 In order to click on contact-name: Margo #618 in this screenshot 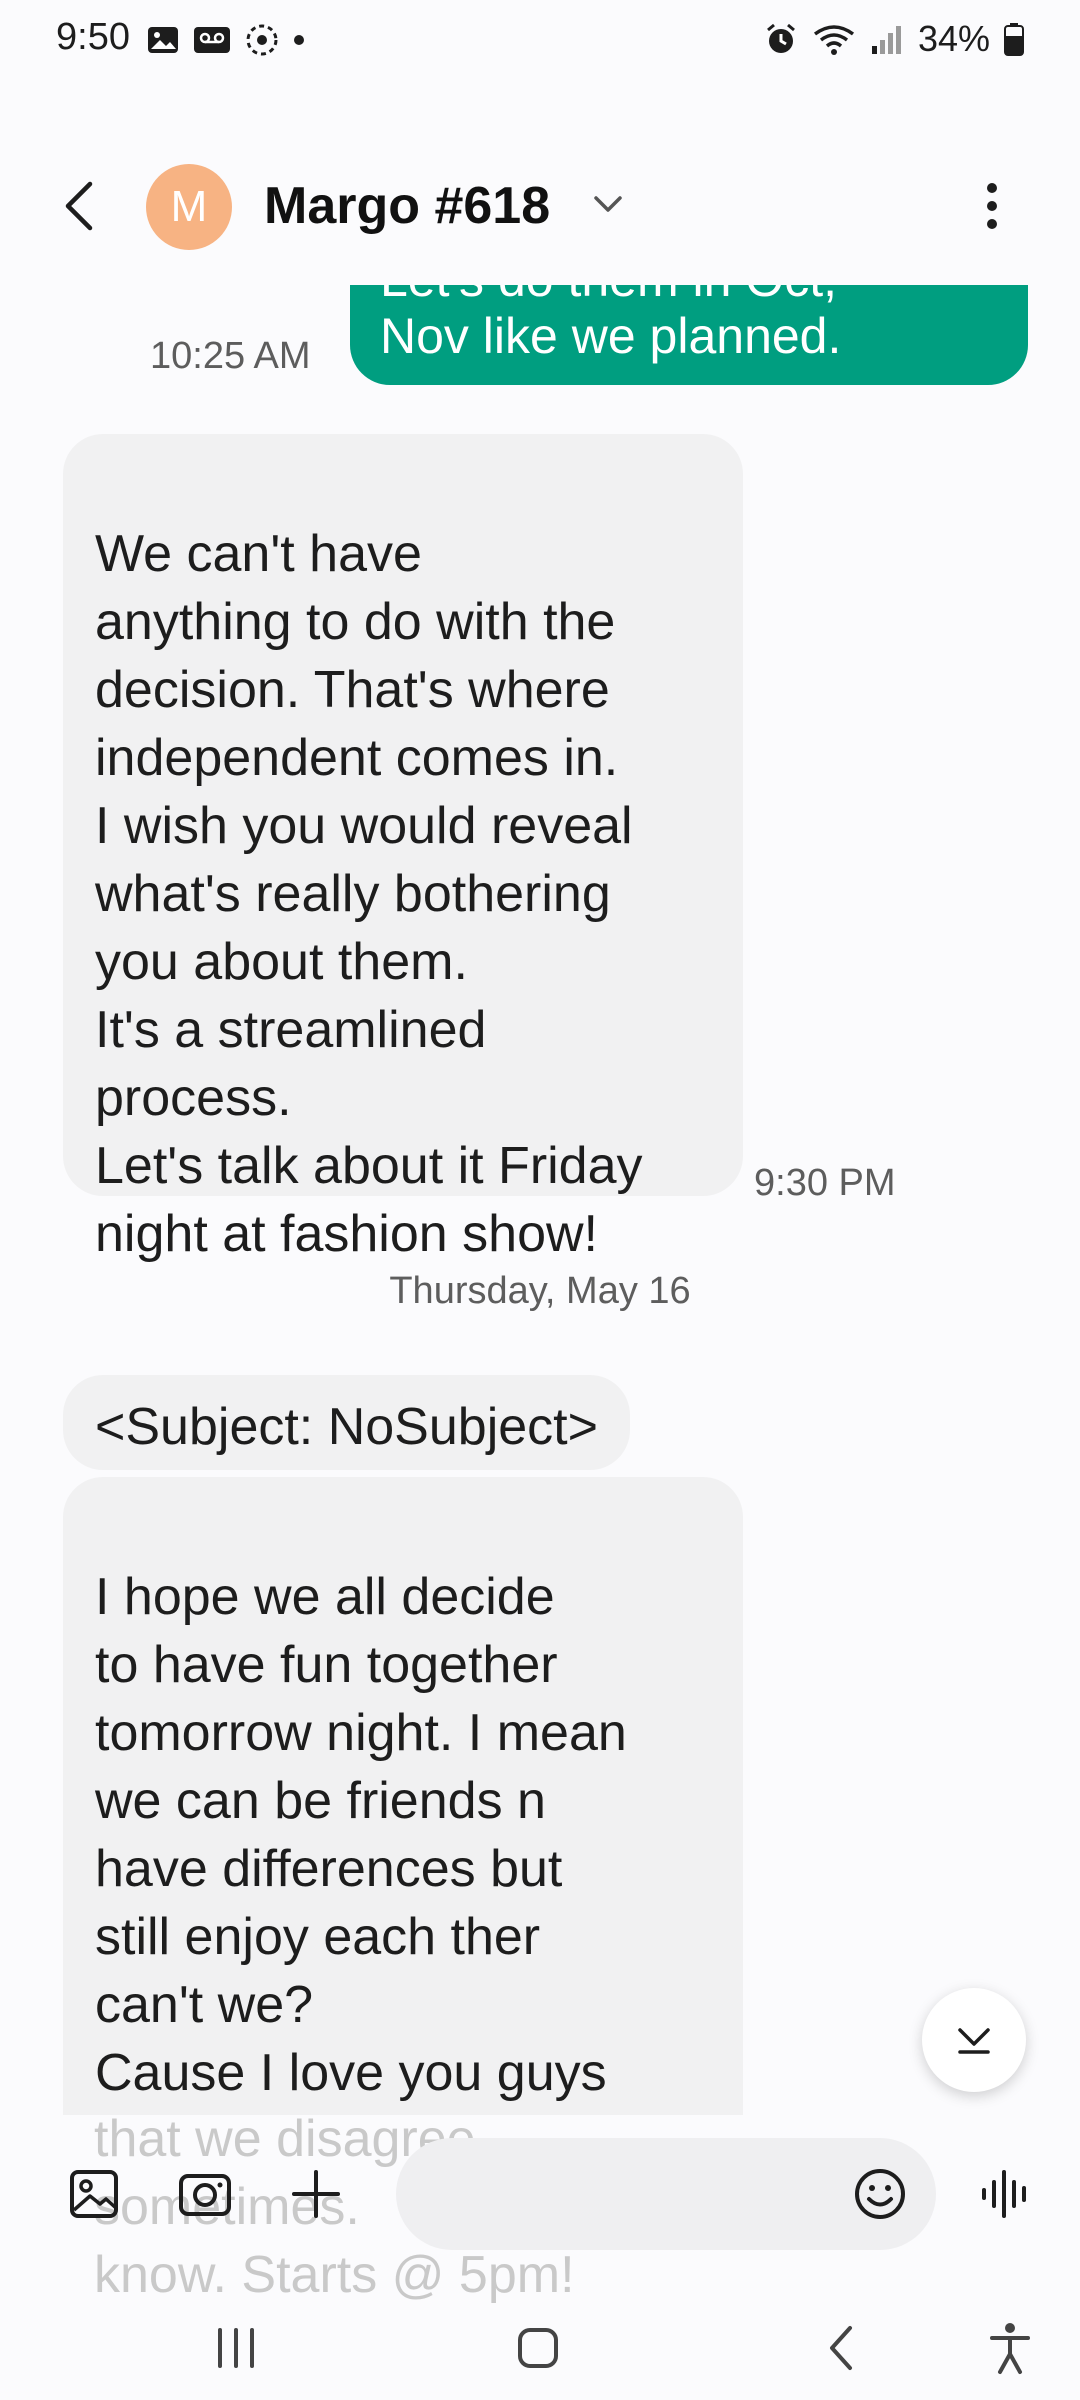, I will do `click(407, 206)`.